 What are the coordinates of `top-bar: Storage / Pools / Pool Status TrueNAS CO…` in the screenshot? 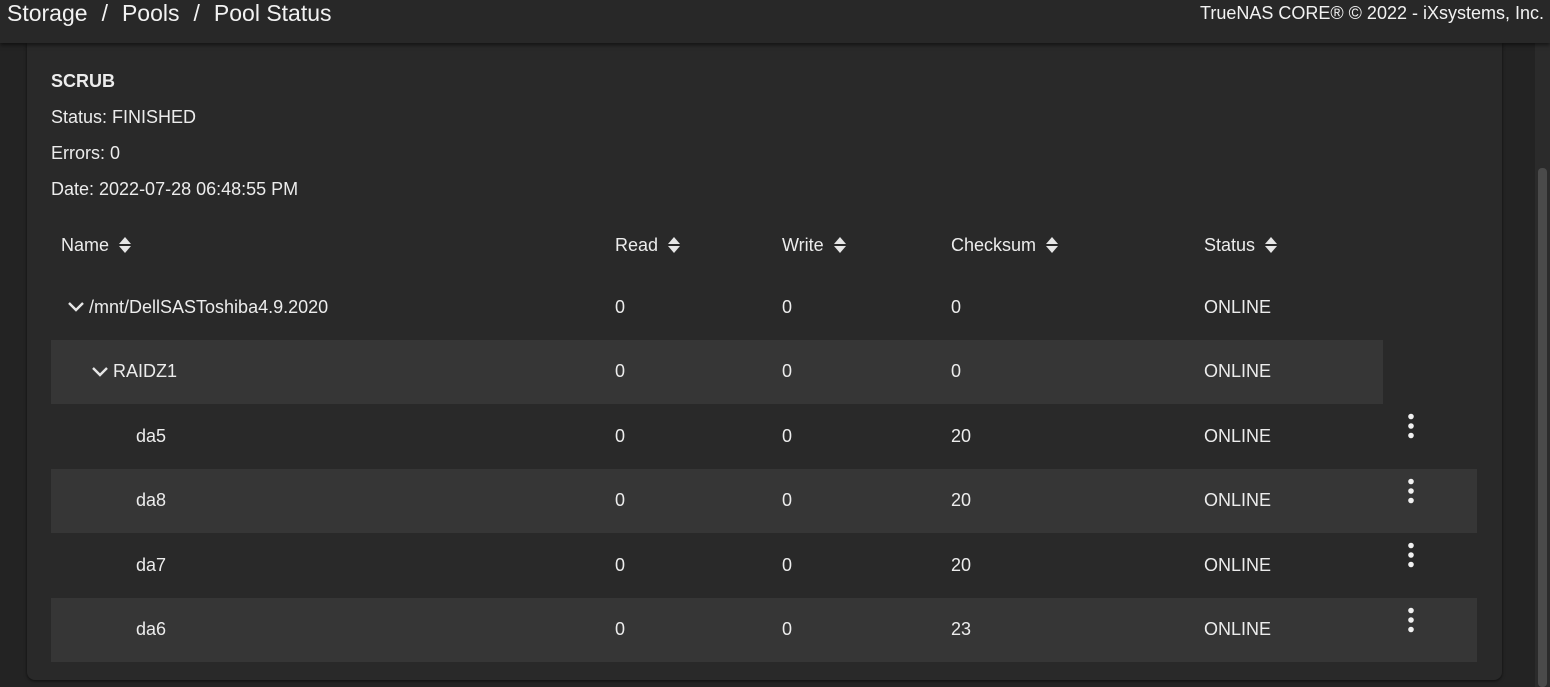 It's located at (775, 21).